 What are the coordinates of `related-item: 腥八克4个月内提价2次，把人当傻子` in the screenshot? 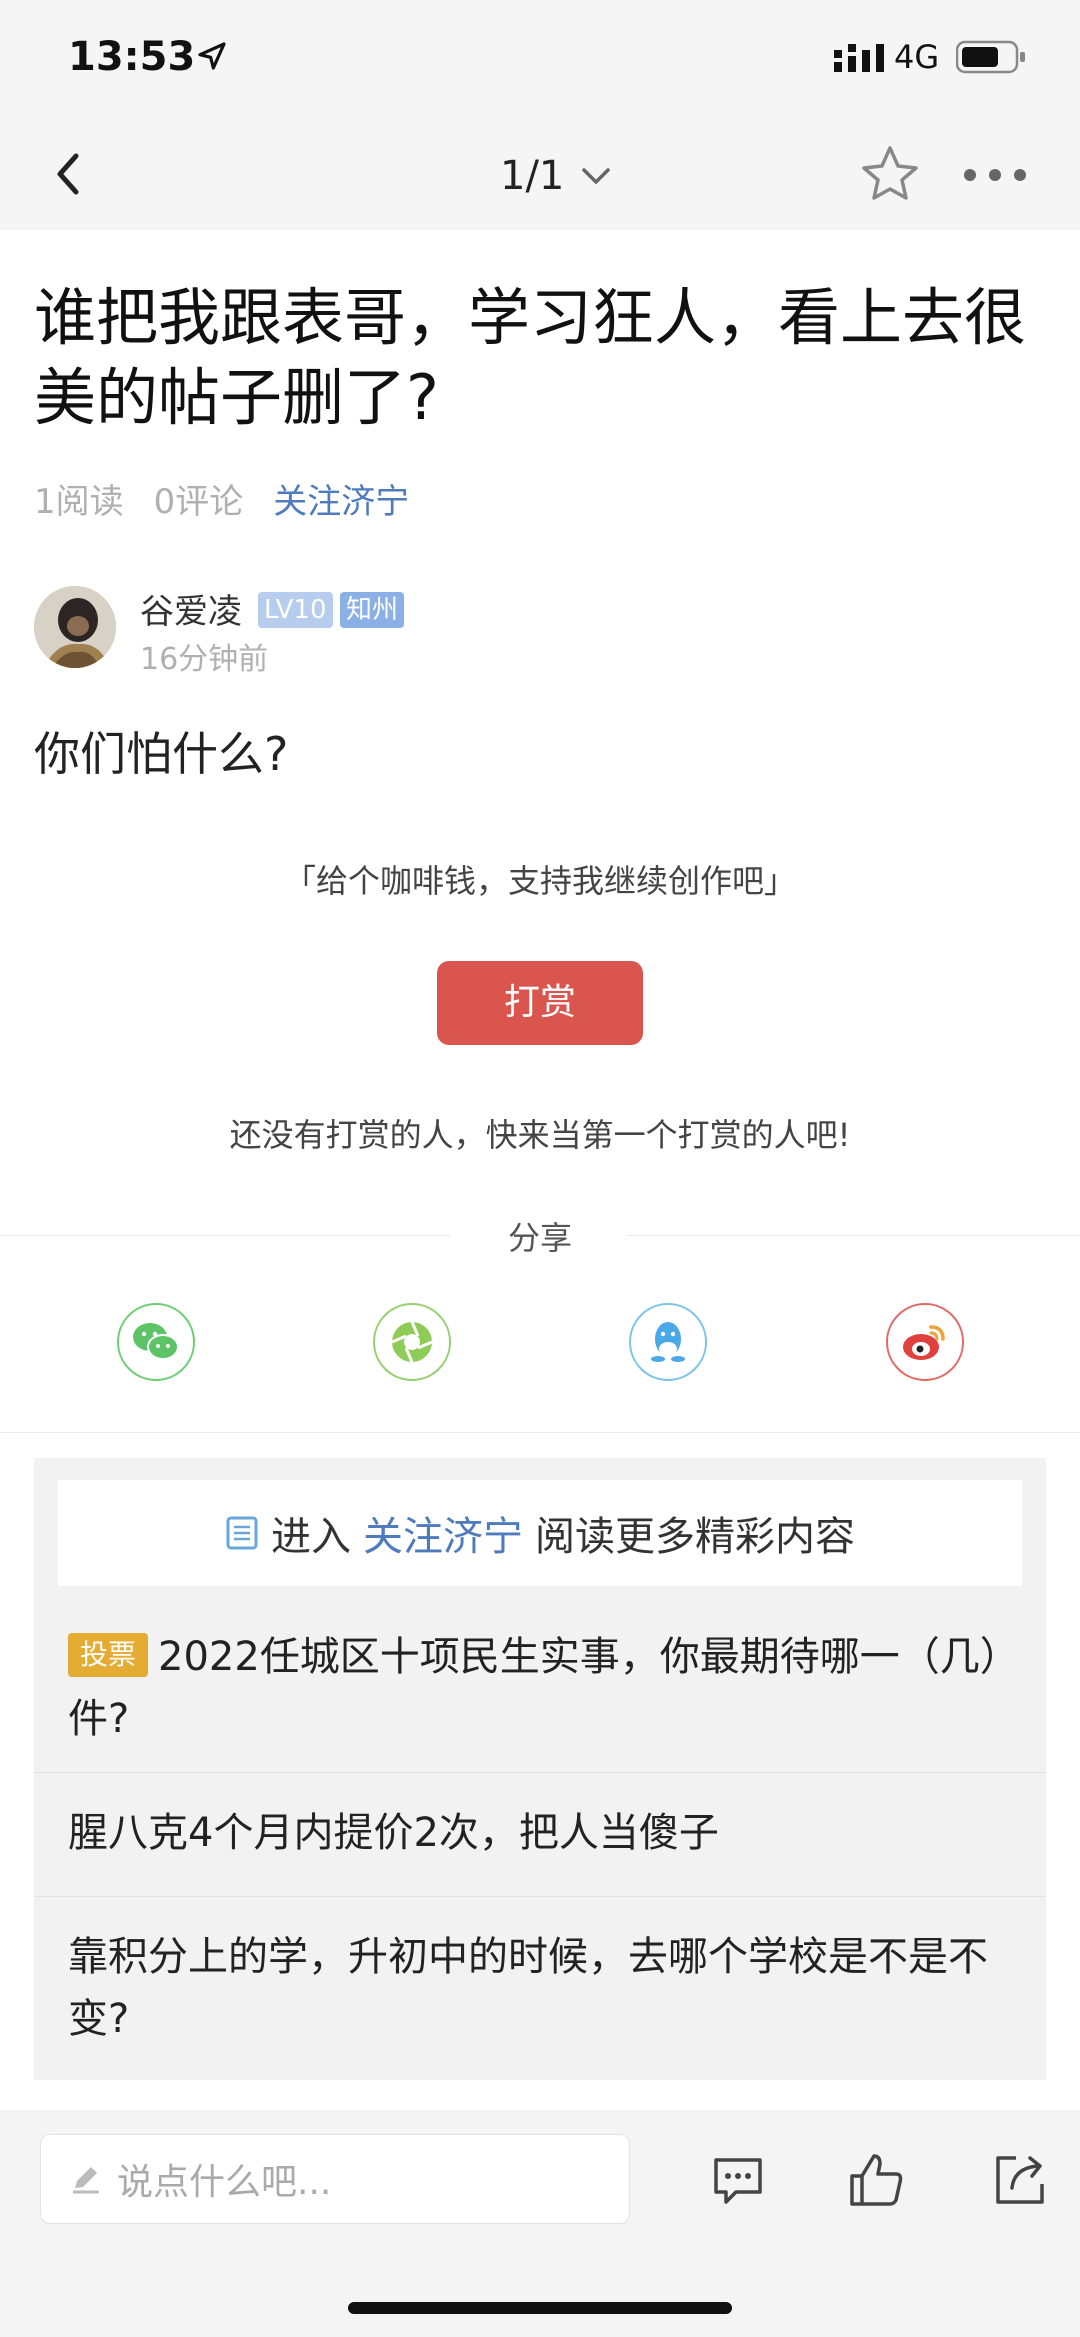 It's located at (538, 1833).